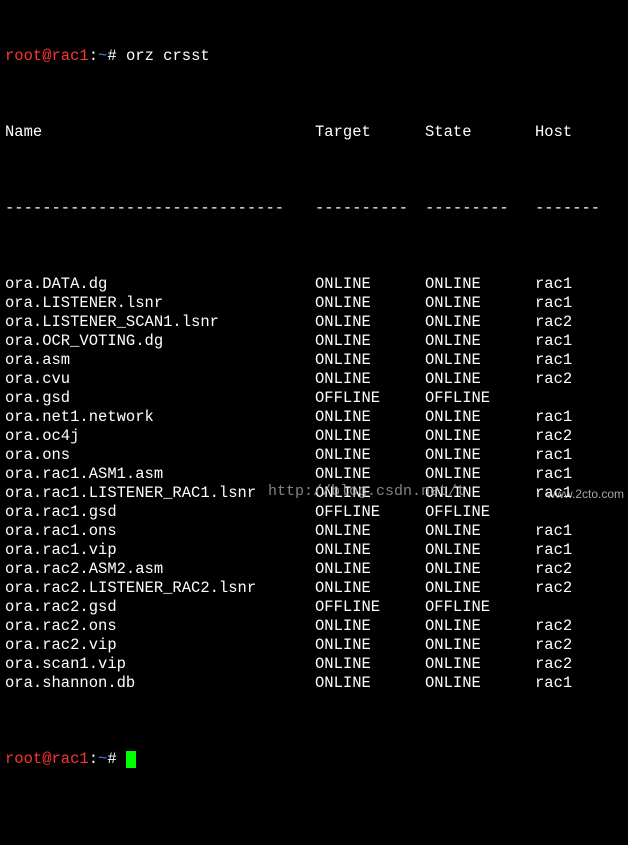  I want to click on table-row: ora.oc4j ONLINE ONLINE rac2, so click(316, 436).